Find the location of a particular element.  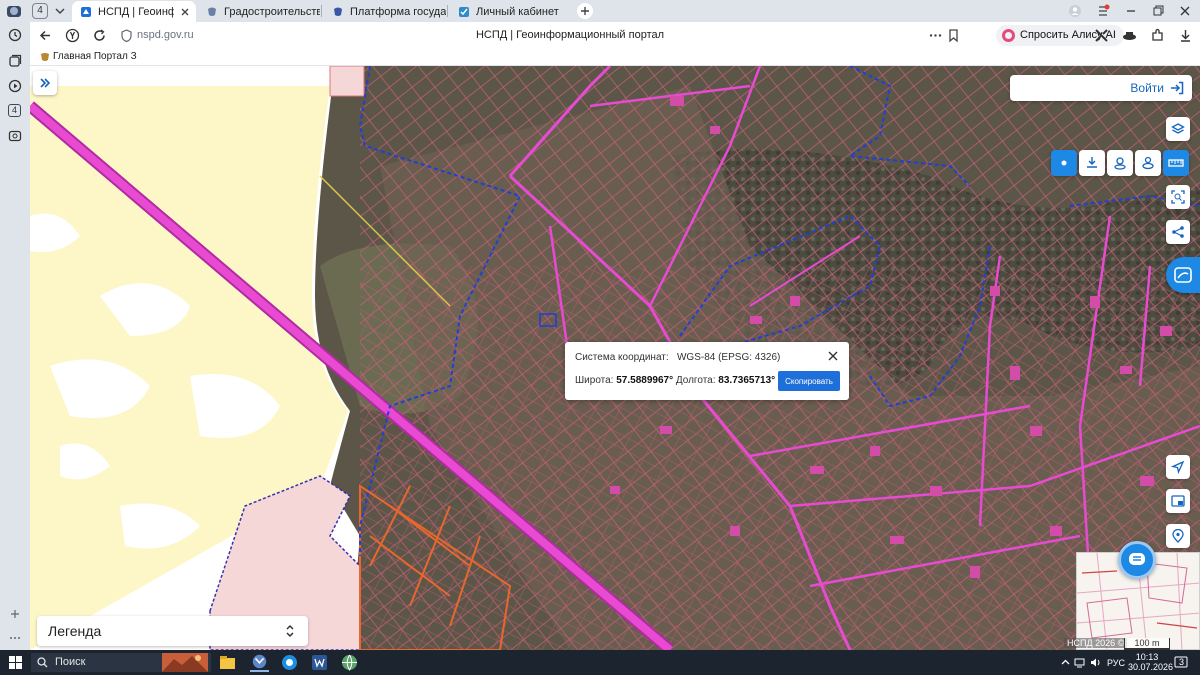

scale-bar: 100 m is located at coordinates (1147, 644).